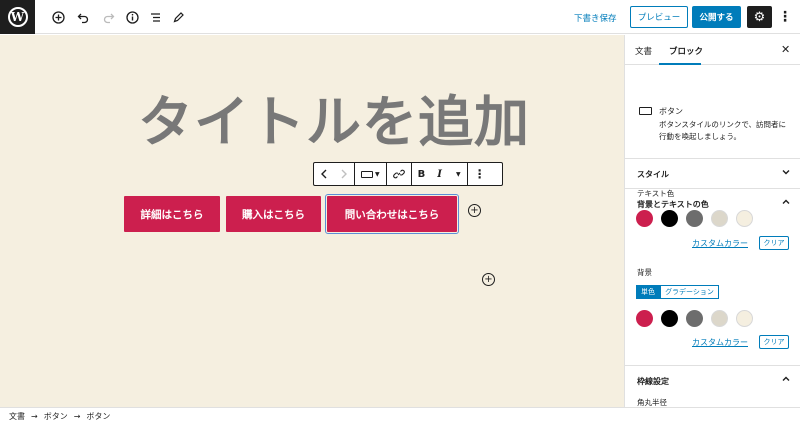  Describe the element at coordinates (712, 174) in the screenshot. I see `panel-style-toggle: スタイル` at that location.